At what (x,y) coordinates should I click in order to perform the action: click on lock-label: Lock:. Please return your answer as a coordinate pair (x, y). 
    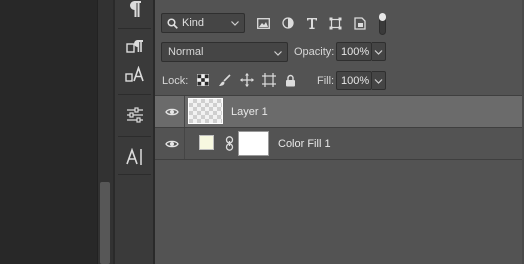
    Looking at the image, I should click on (175, 81).